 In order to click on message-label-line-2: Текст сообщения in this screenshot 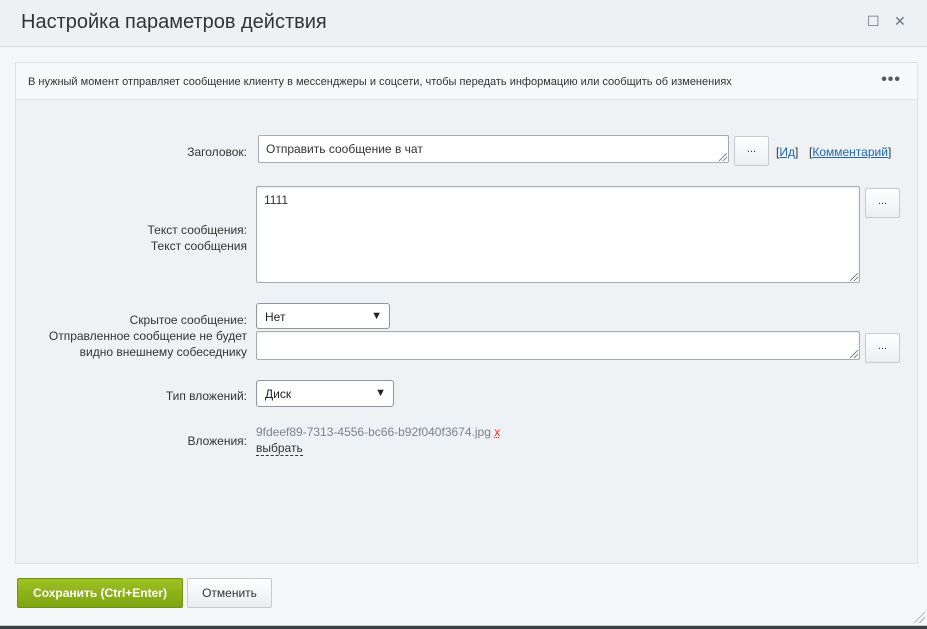, I will do `click(198, 246)`.